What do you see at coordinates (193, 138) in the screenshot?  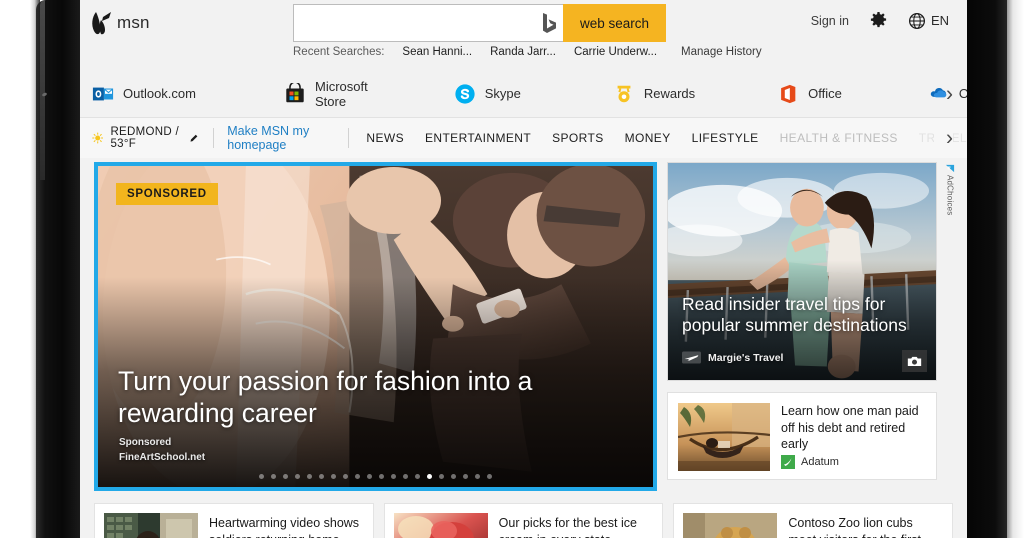 I see `pencil-icon` at bounding box center [193, 138].